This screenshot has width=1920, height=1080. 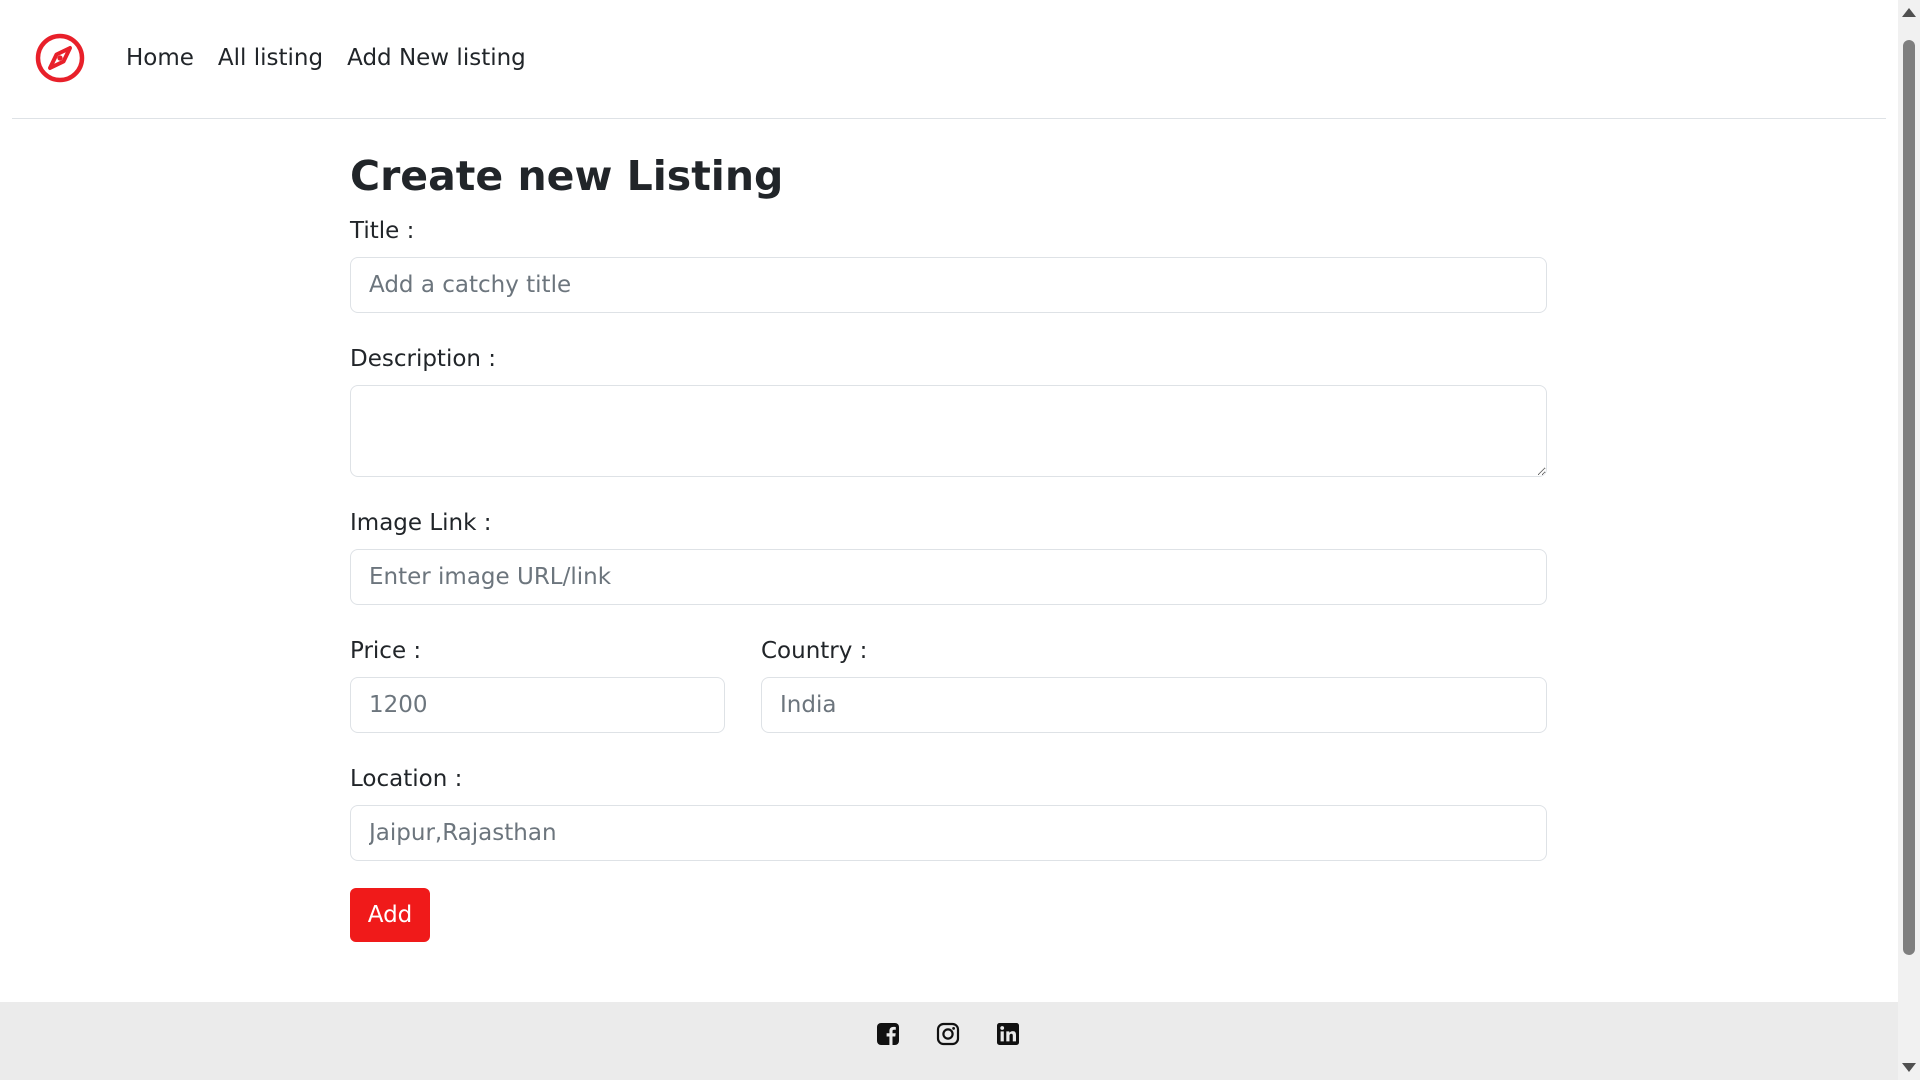 What do you see at coordinates (949, 59) in the screenshot?
I see `navbar: Home All listing Add New listing` at bounding box center [949, 59].